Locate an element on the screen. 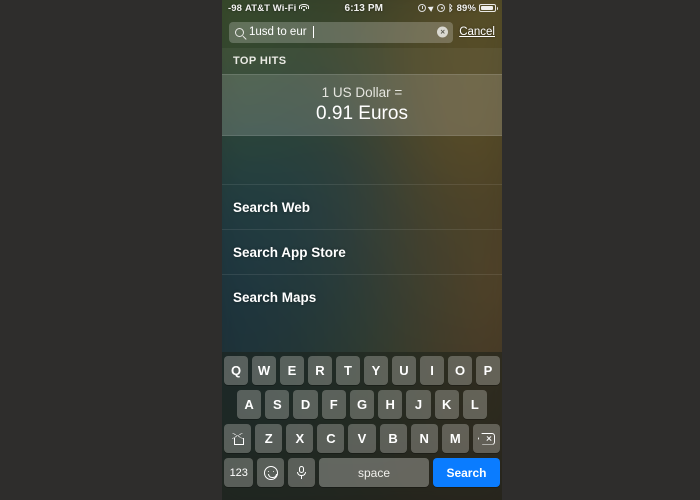 This screenshot has height=500, width=700. space-key: space is located at coordinates (374, 472).